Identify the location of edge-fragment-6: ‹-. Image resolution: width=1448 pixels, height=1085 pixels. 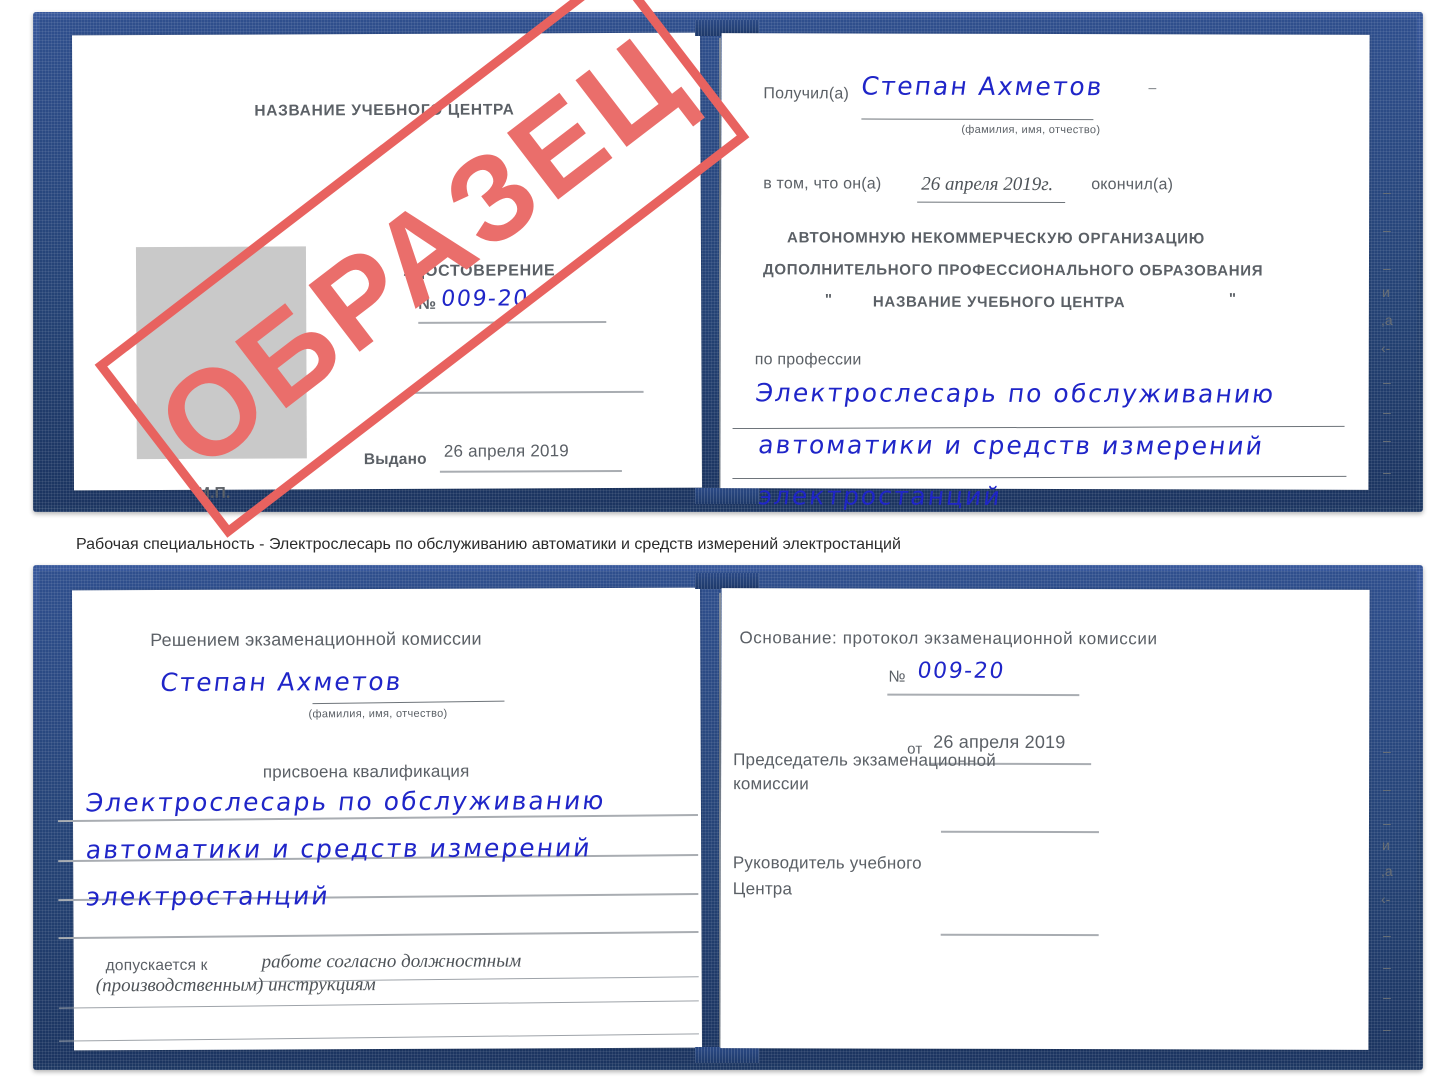
(1386, 348).